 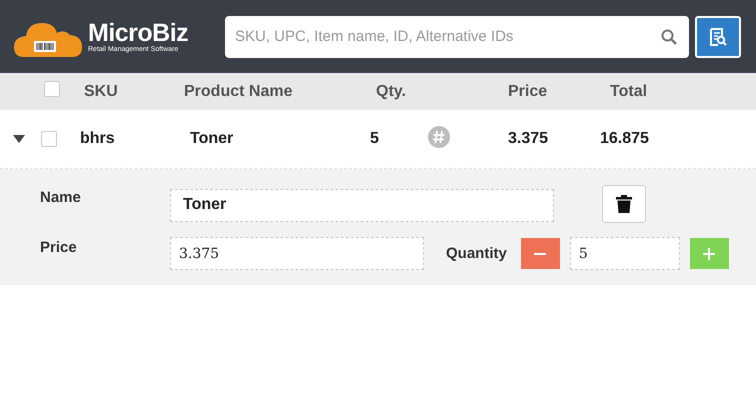 I want to click on caret-down-icon, so click(x=19, y=139).